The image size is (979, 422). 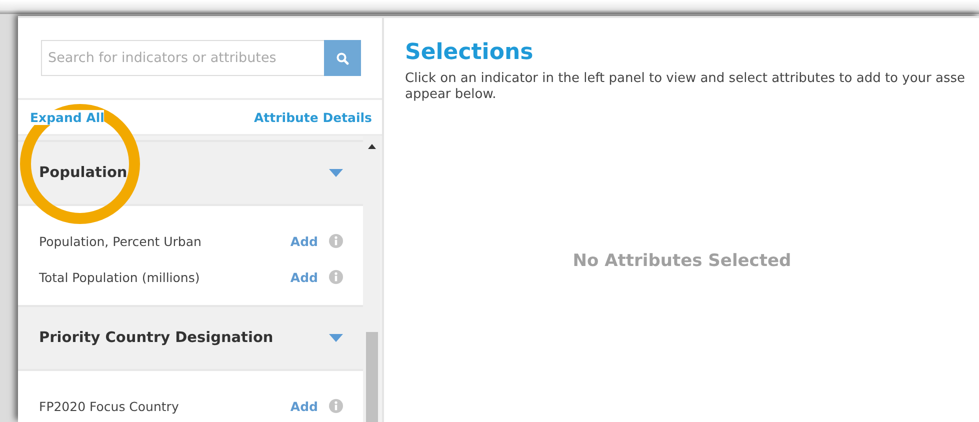 I want to click on selections-title: Selections, so click(x=469, y=52).